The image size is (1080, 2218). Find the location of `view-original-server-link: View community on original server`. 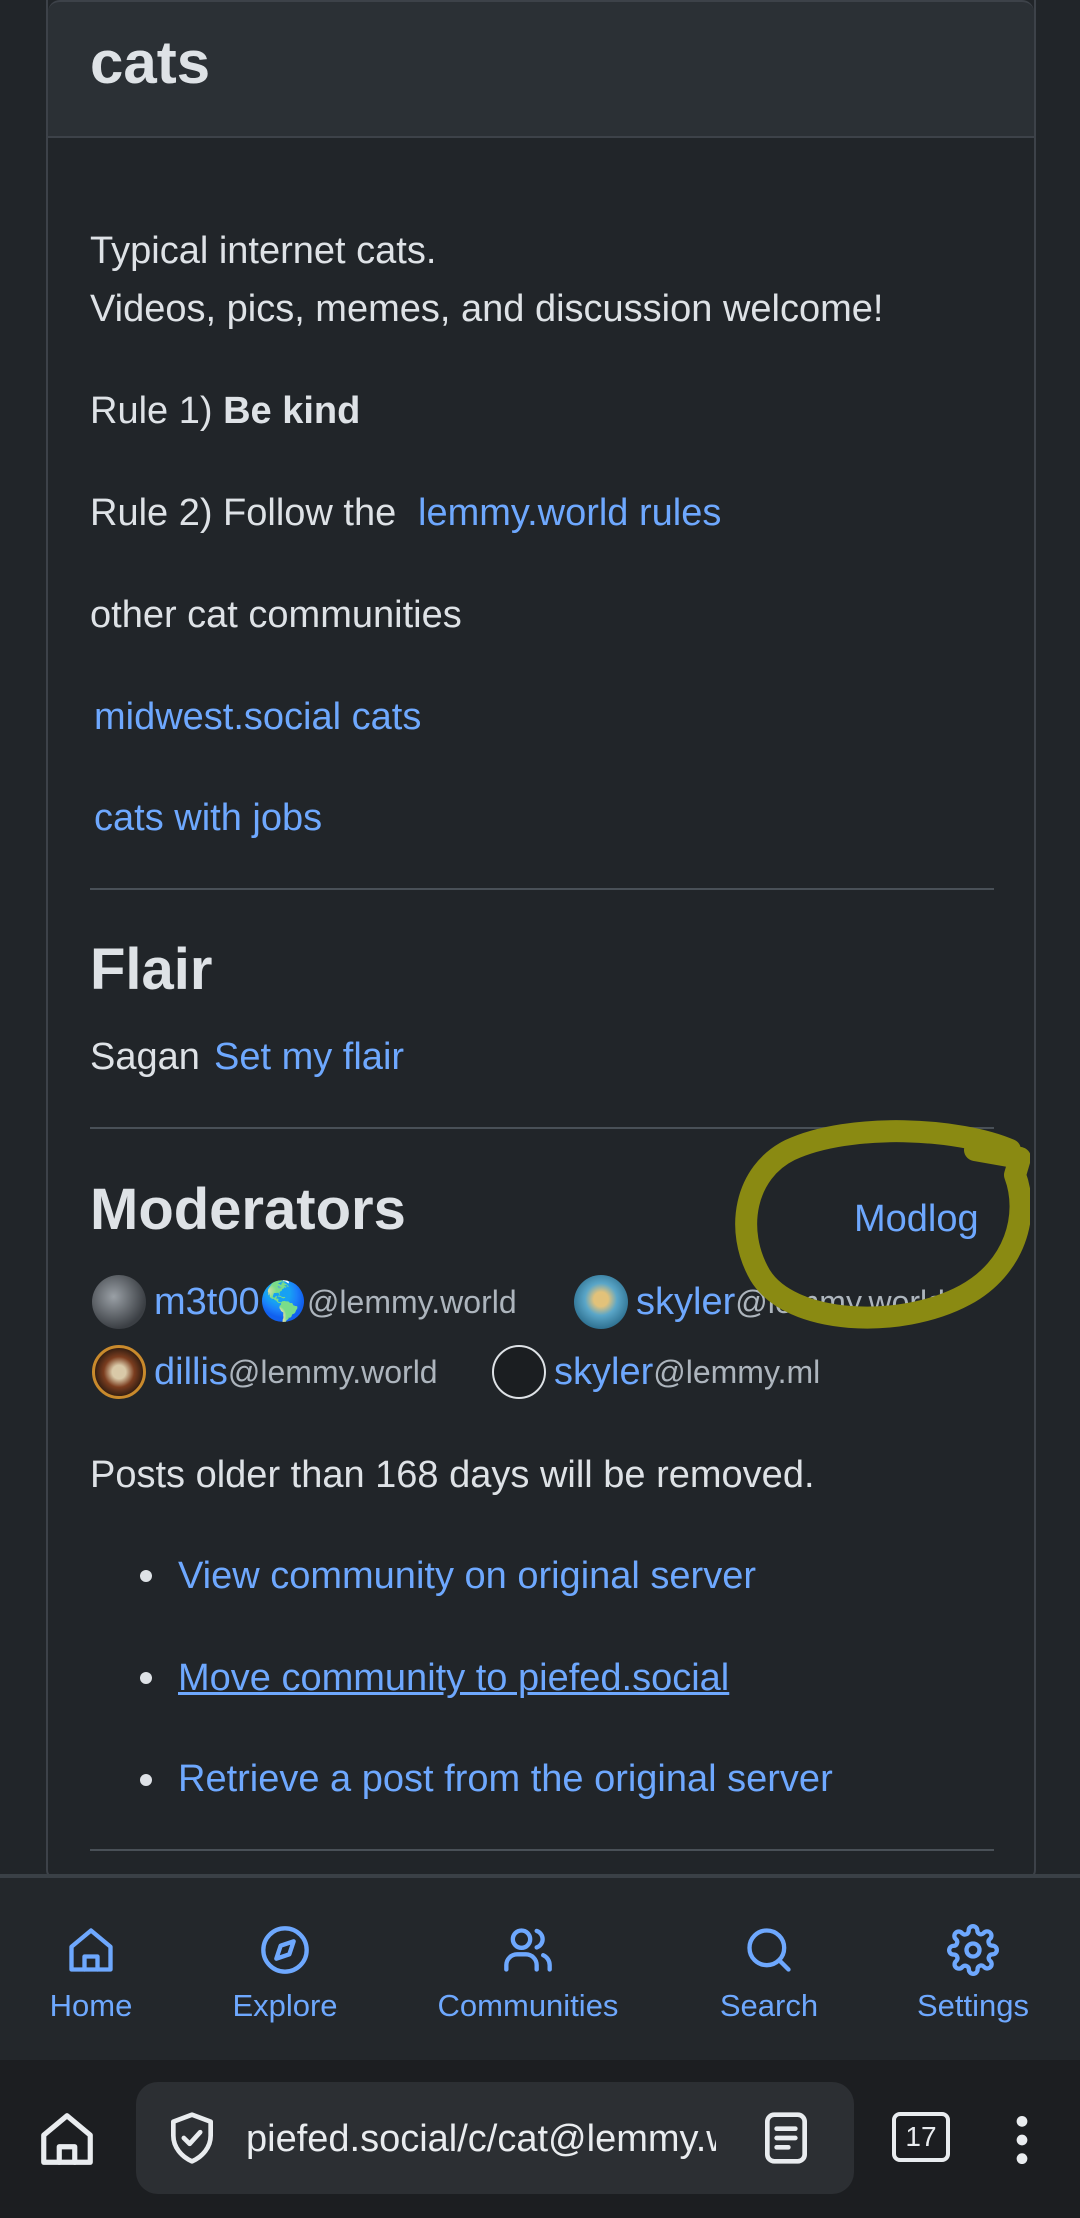

view-original-server-link: View community on original server is located at coordinates (467, 1576).